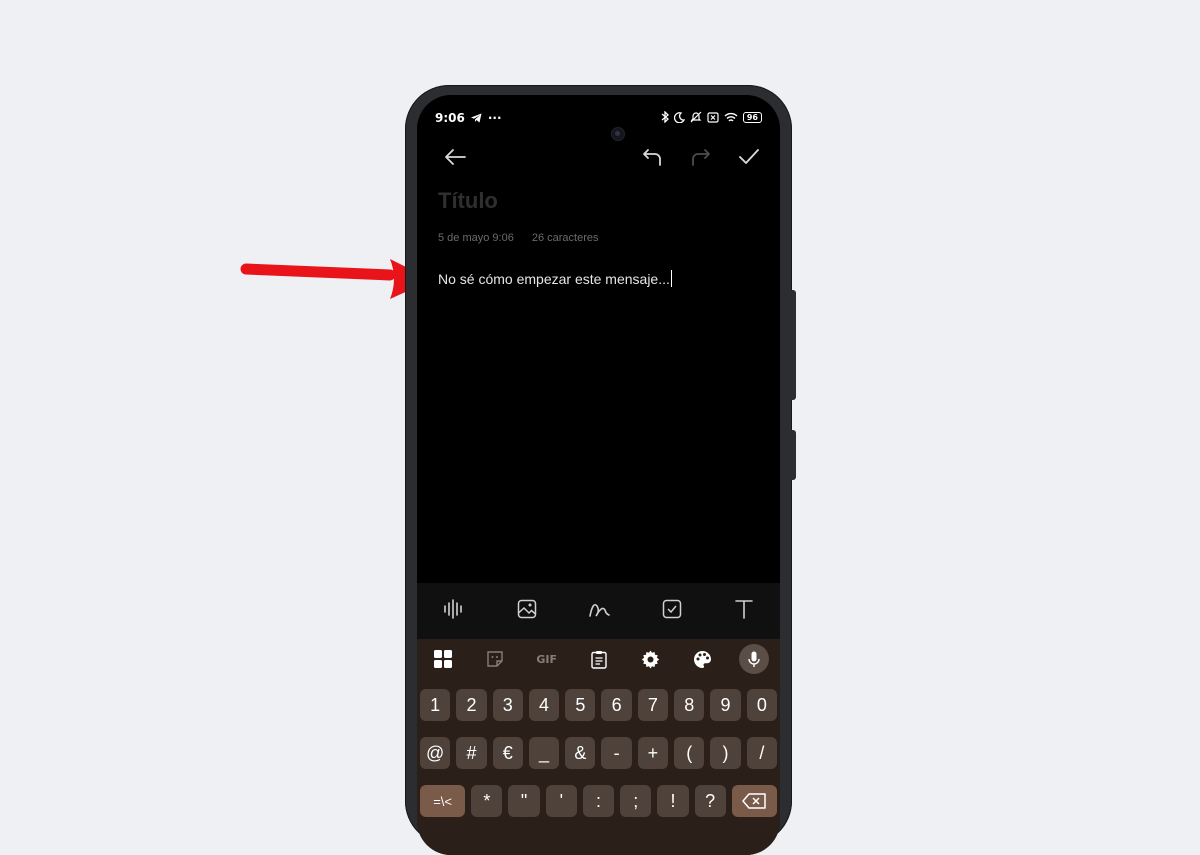  I want to click on key-5: 5, so click(580, 705).